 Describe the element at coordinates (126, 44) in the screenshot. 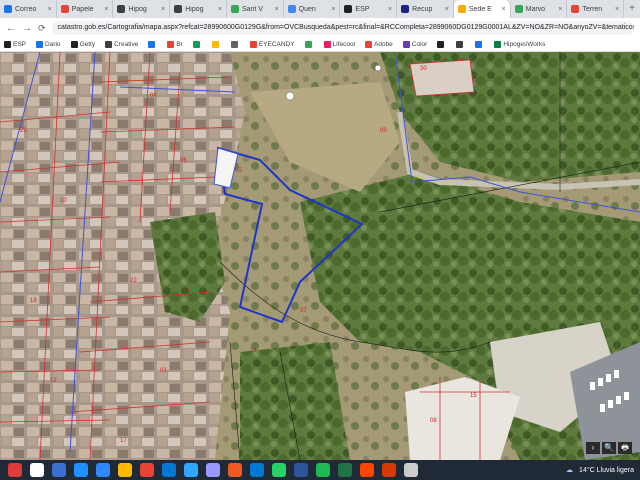

I see `bookmark-label: Creative` at that location.